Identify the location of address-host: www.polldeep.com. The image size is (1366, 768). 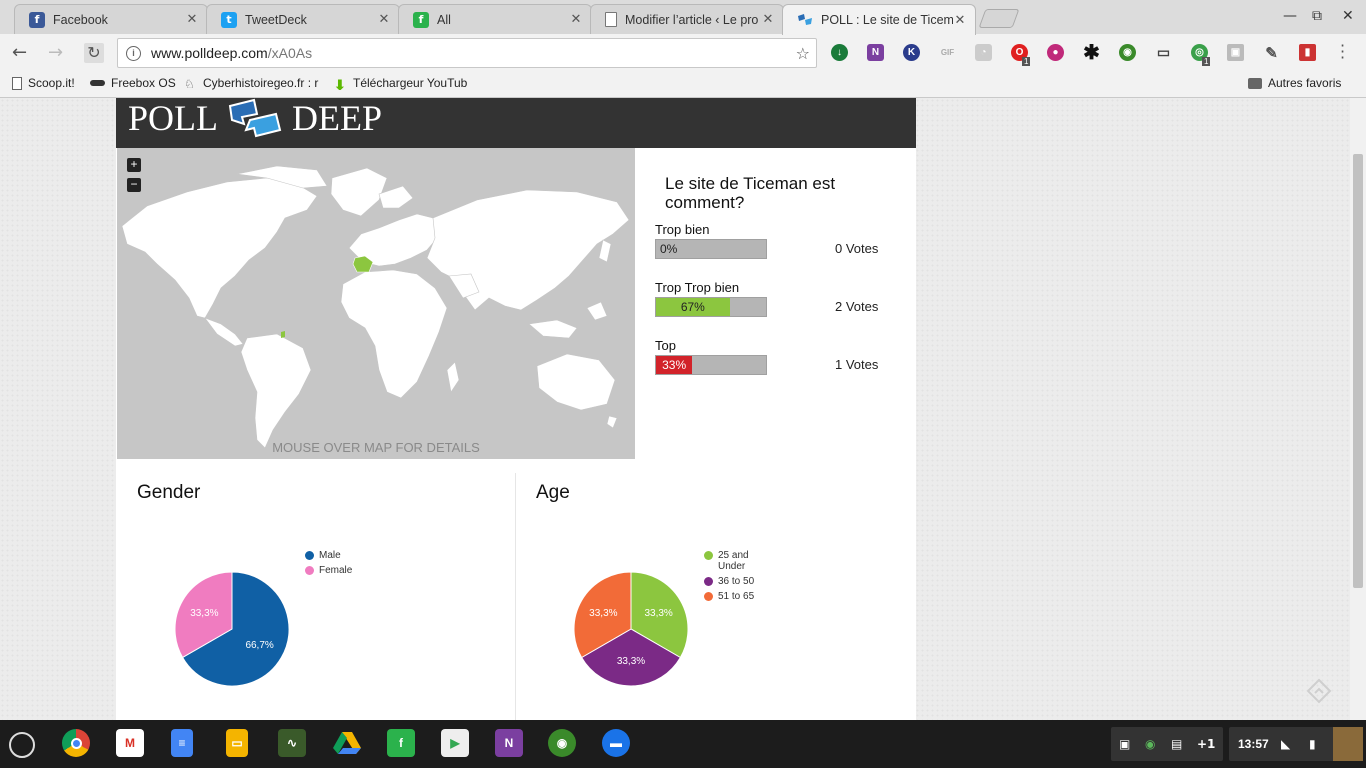
(209, 53).